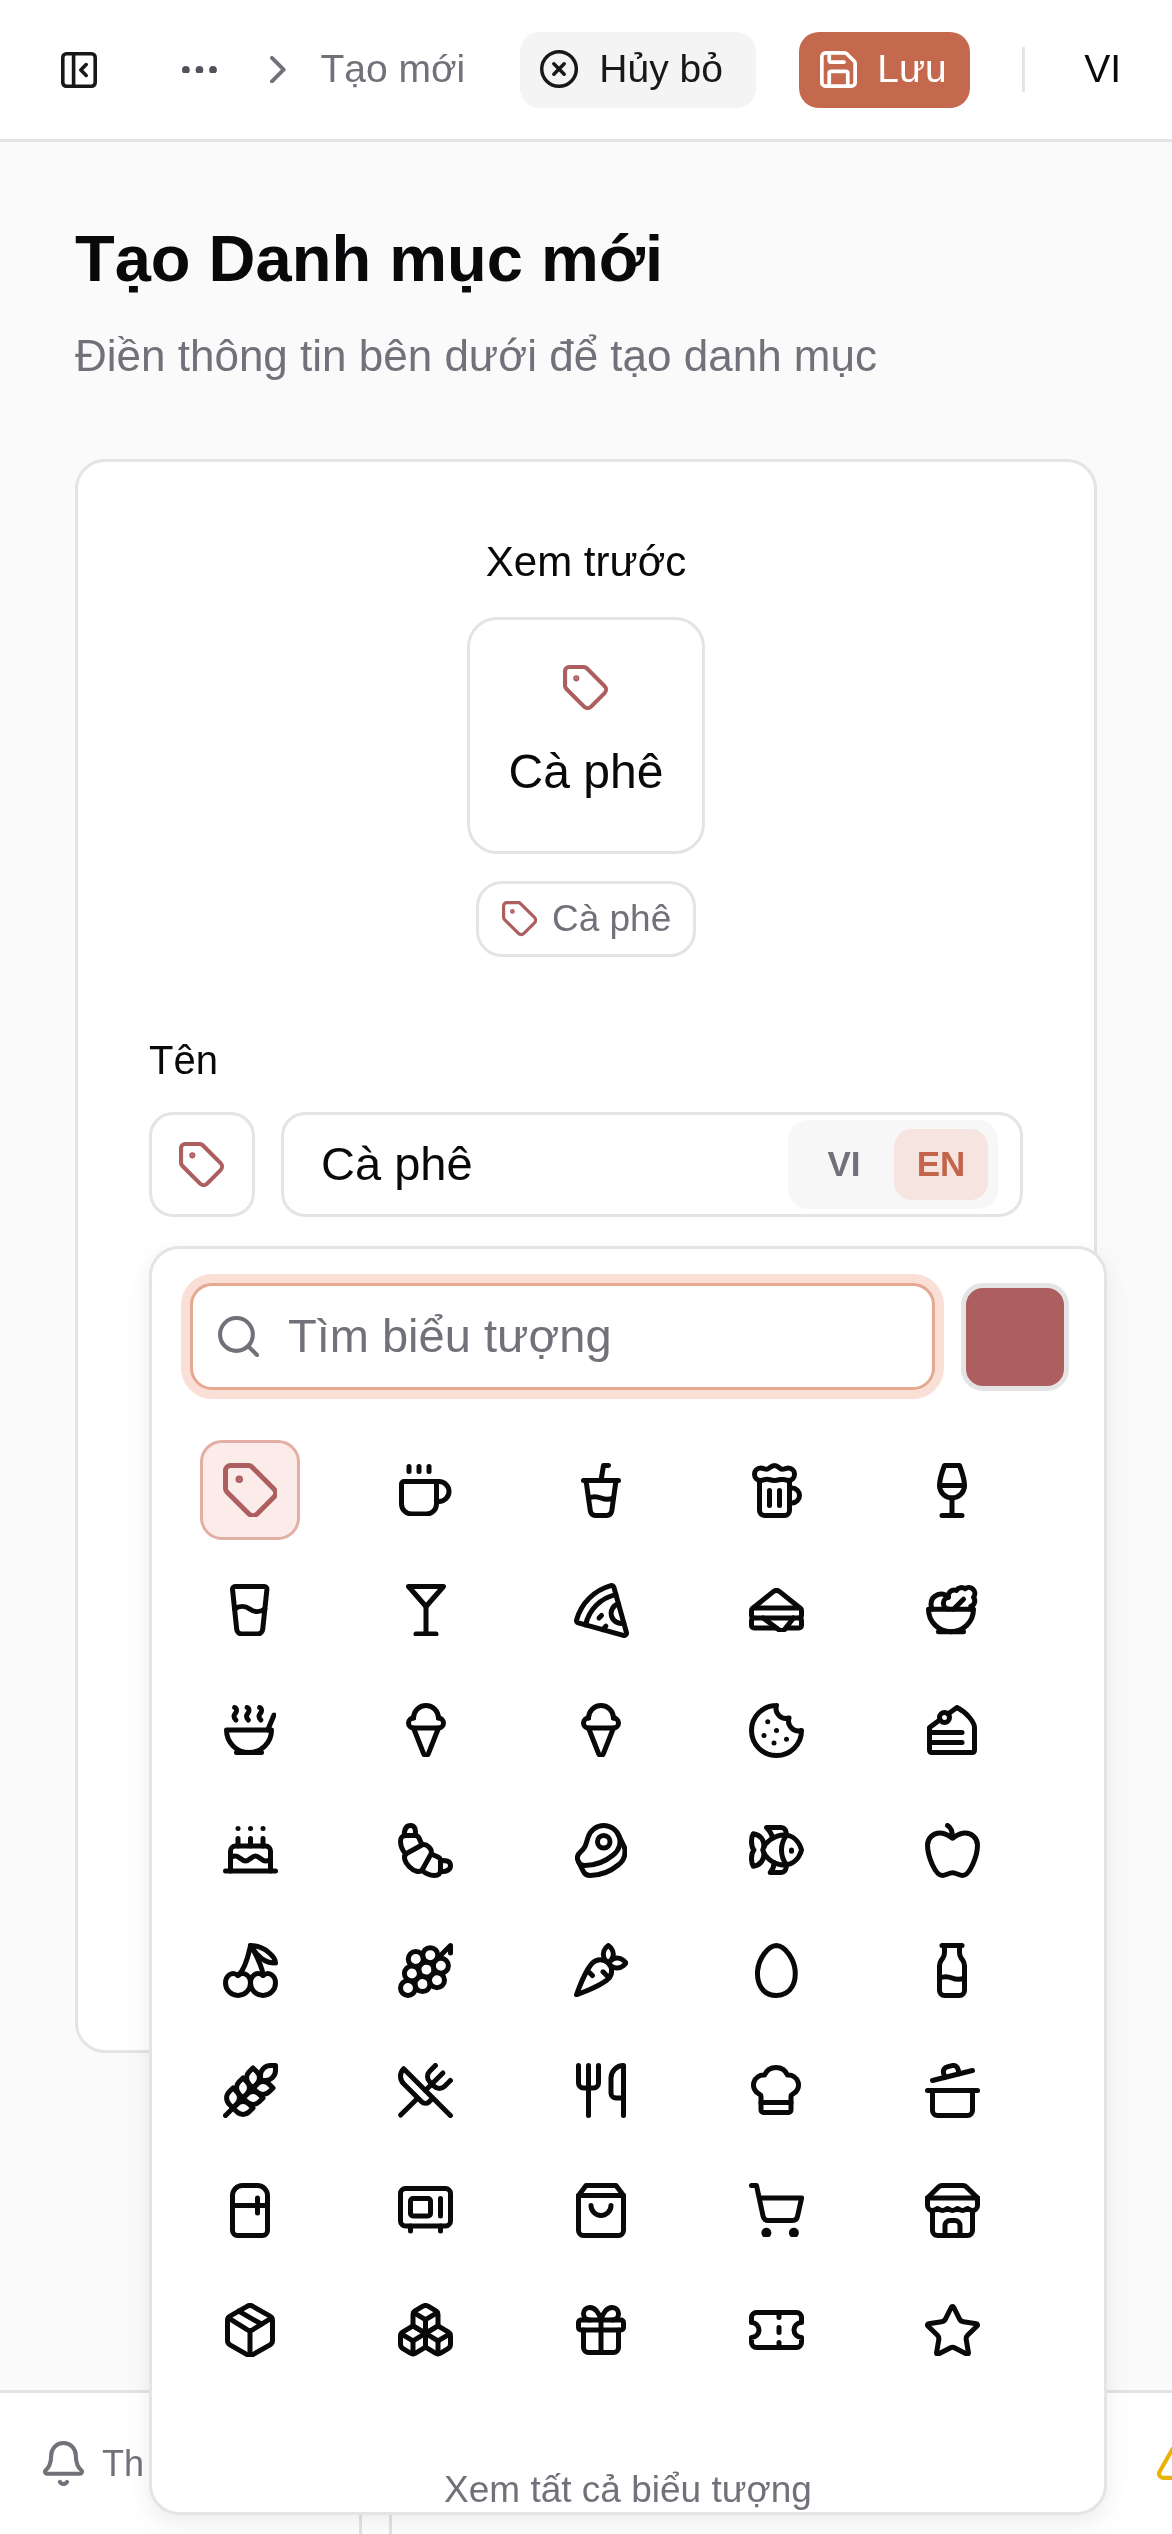 The width and height of the screenshot is (1172, 2534). What do you see at coordinates (250, 2090) in the screenshot?
I see `wheat-icon` at bounding box center [250, 2090].